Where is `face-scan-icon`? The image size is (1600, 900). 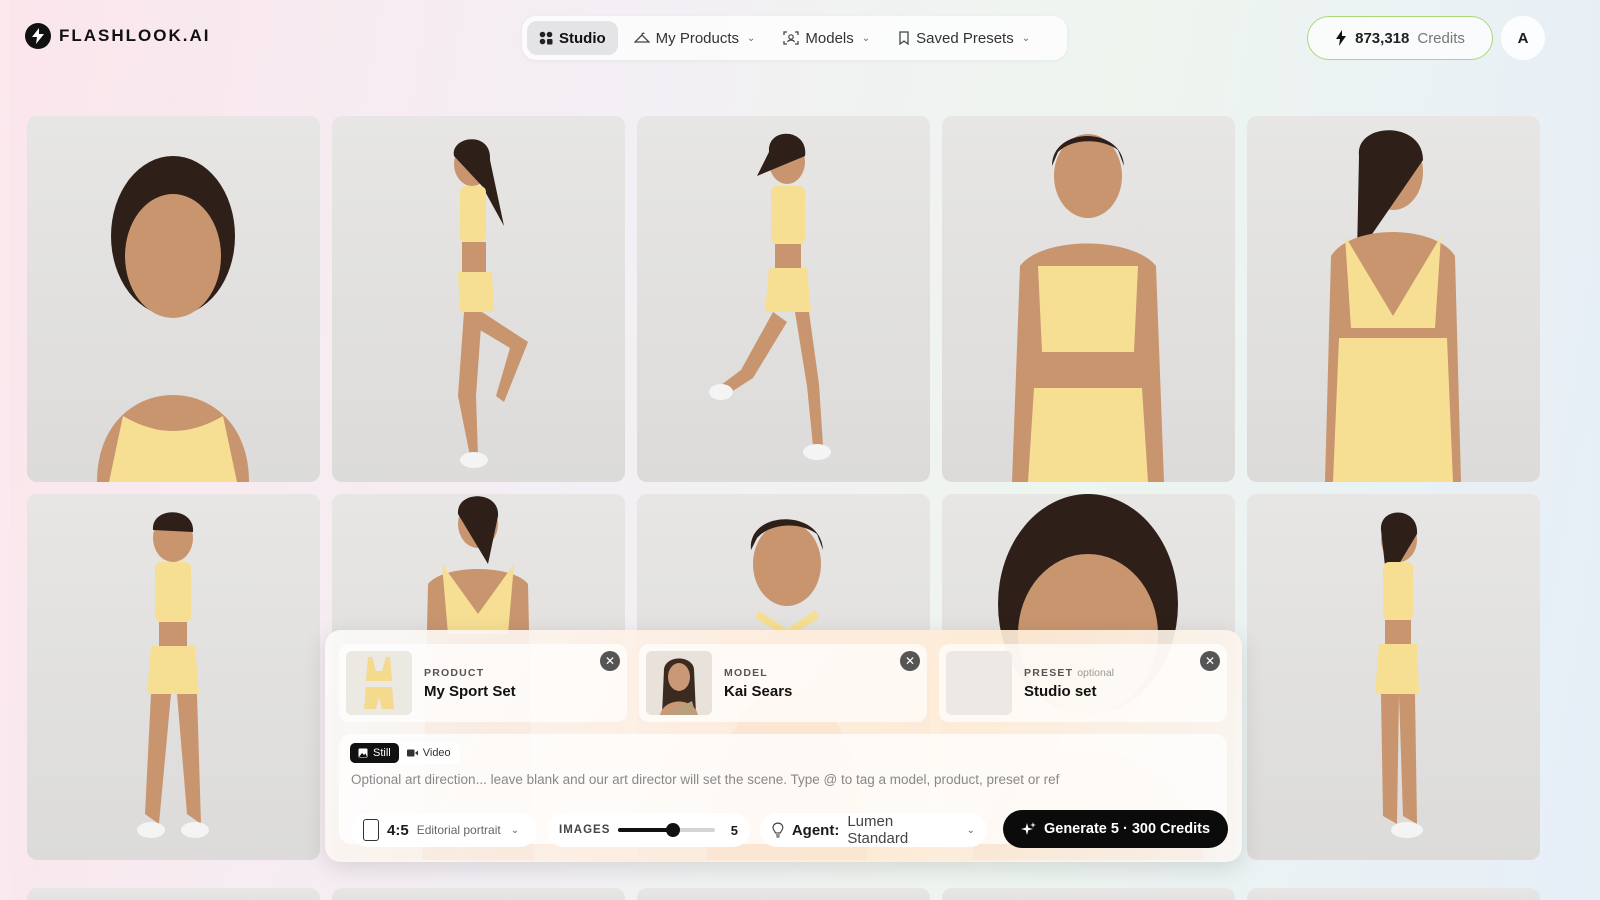
face-scan-icon is located at coordinates (791, 38).